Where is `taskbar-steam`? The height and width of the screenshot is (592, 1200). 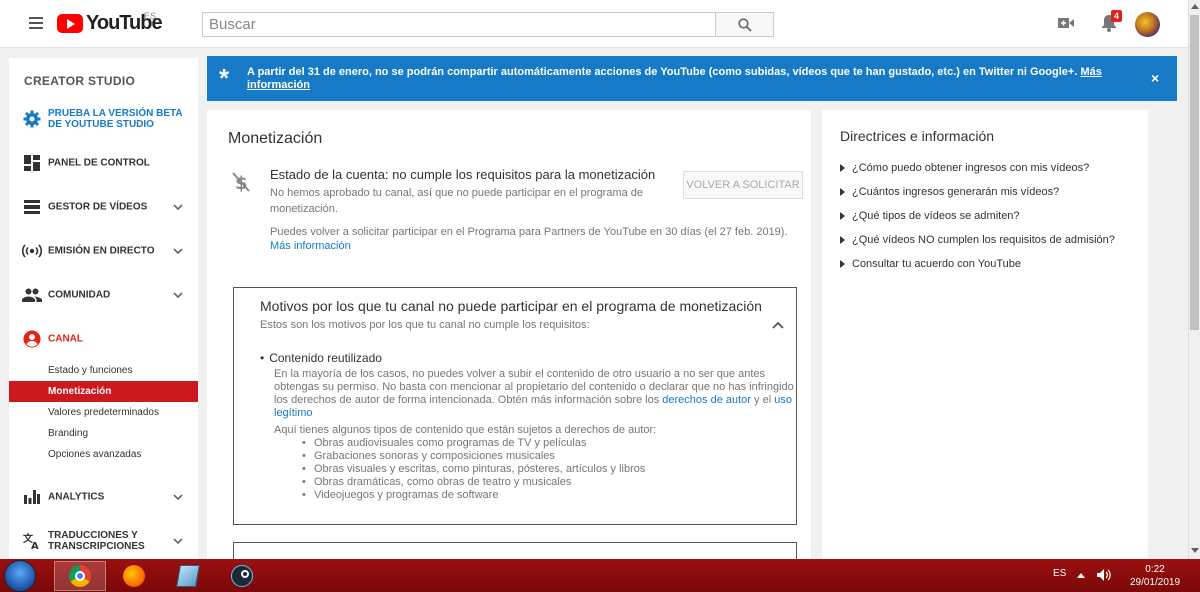 taskbar-steam is located at coordinates (242, 576).